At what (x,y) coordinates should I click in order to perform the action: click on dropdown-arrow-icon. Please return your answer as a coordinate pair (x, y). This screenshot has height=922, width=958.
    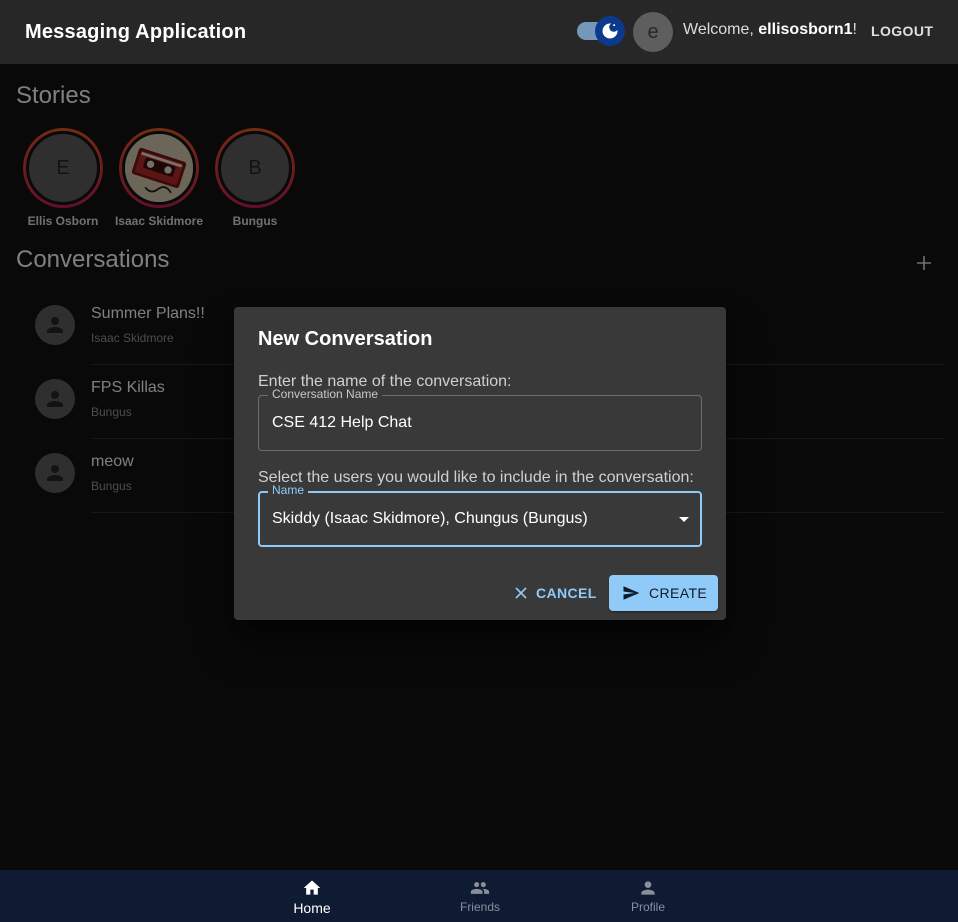
    Looking at the image, I should click on (684, 519).